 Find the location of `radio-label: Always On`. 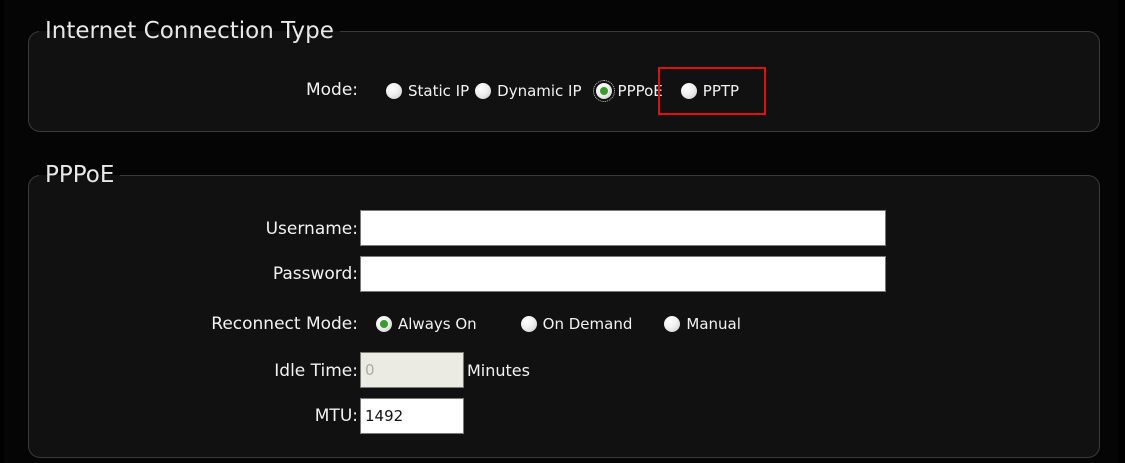

radio-label: Always On is located at coordinates (437, 324).